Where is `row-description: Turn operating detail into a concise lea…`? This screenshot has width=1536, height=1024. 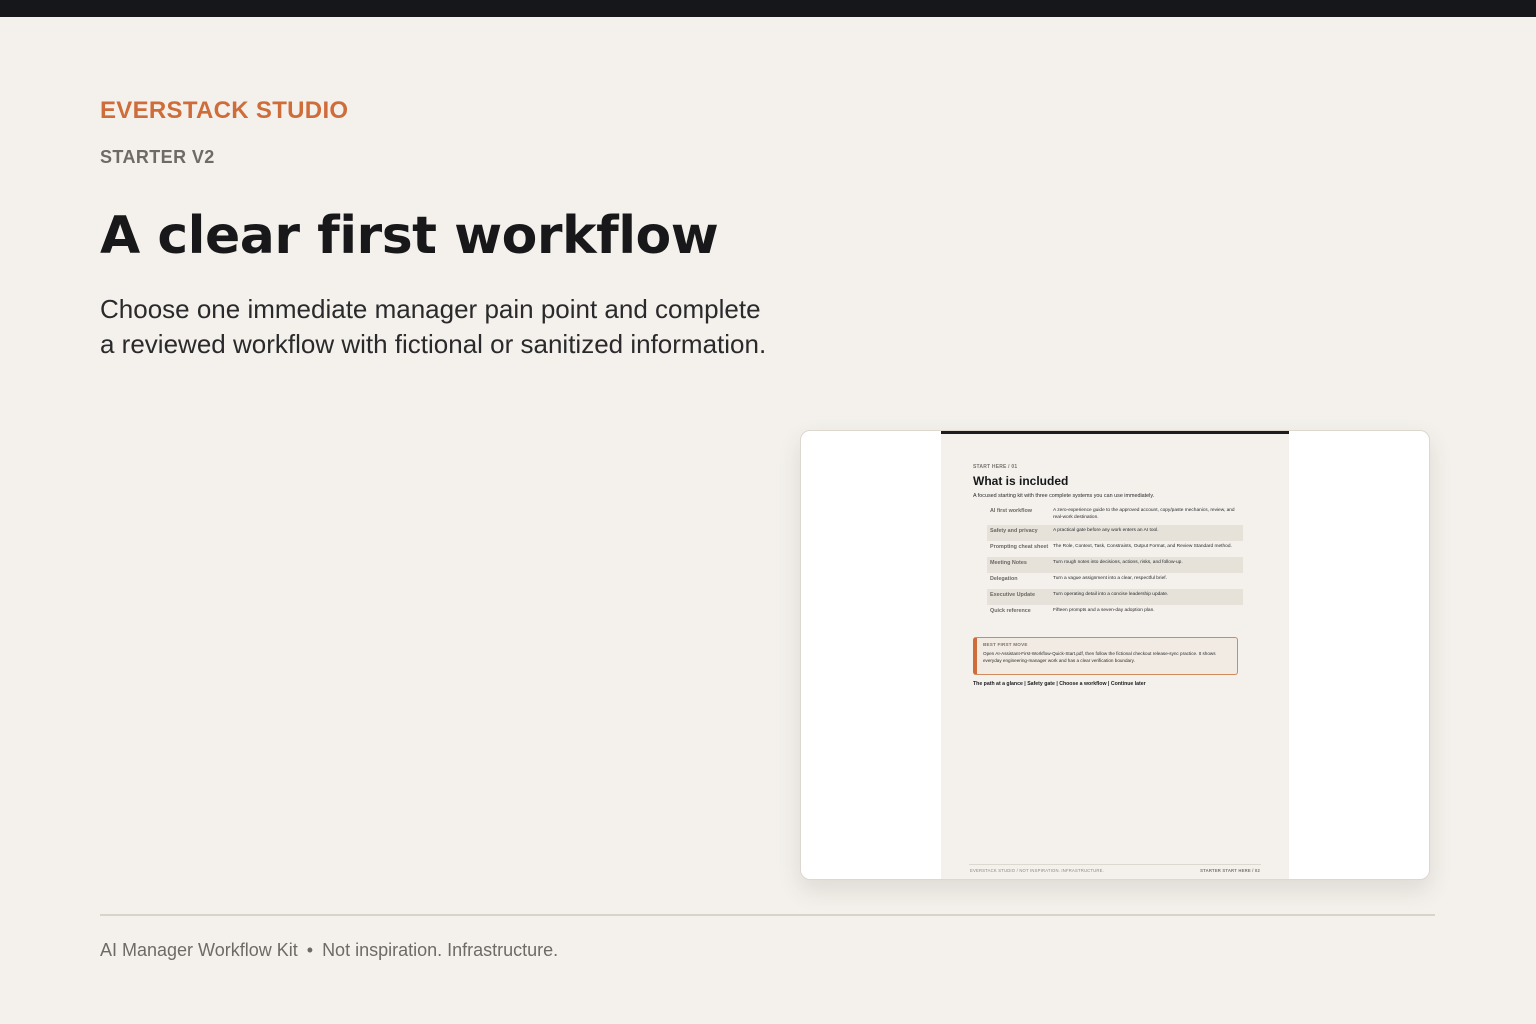
row-description: Turn operating detail into a concise lea… is located at coordinates (1111, 594).